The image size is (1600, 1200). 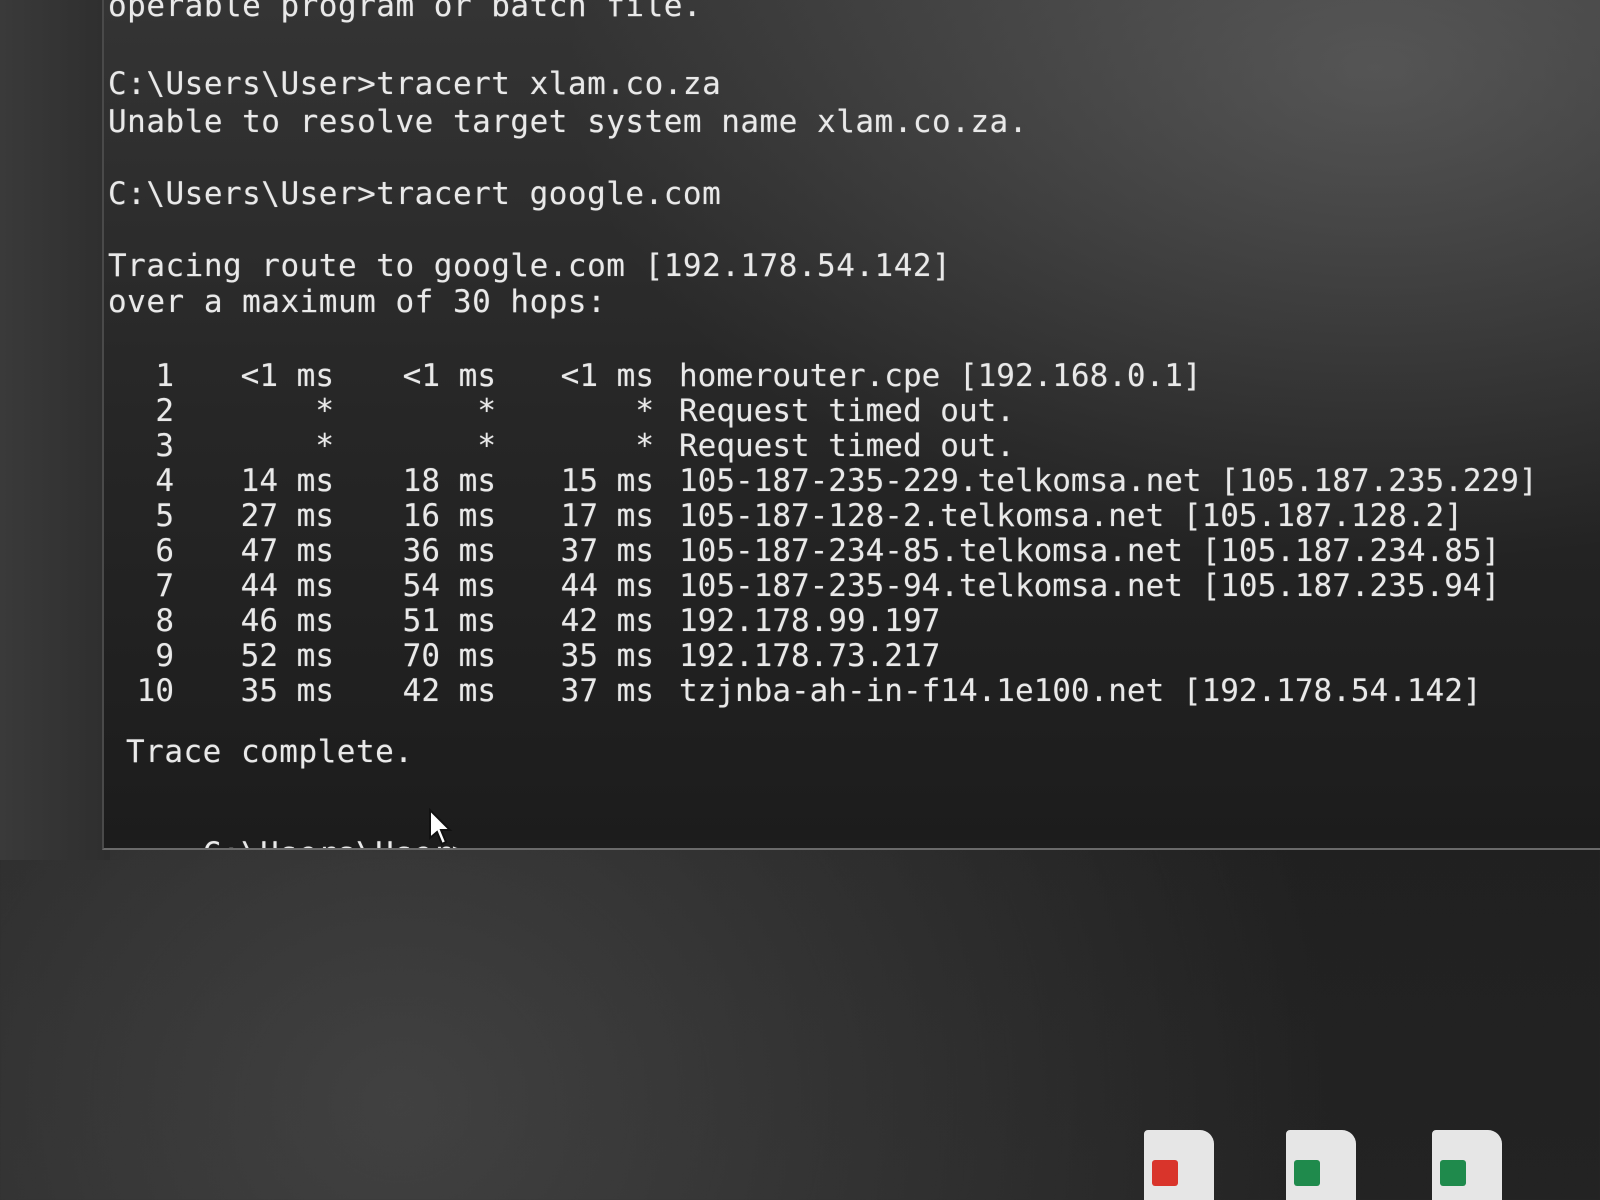 I want to click on pdf-file-icon, so click(x=1179, y=1165).